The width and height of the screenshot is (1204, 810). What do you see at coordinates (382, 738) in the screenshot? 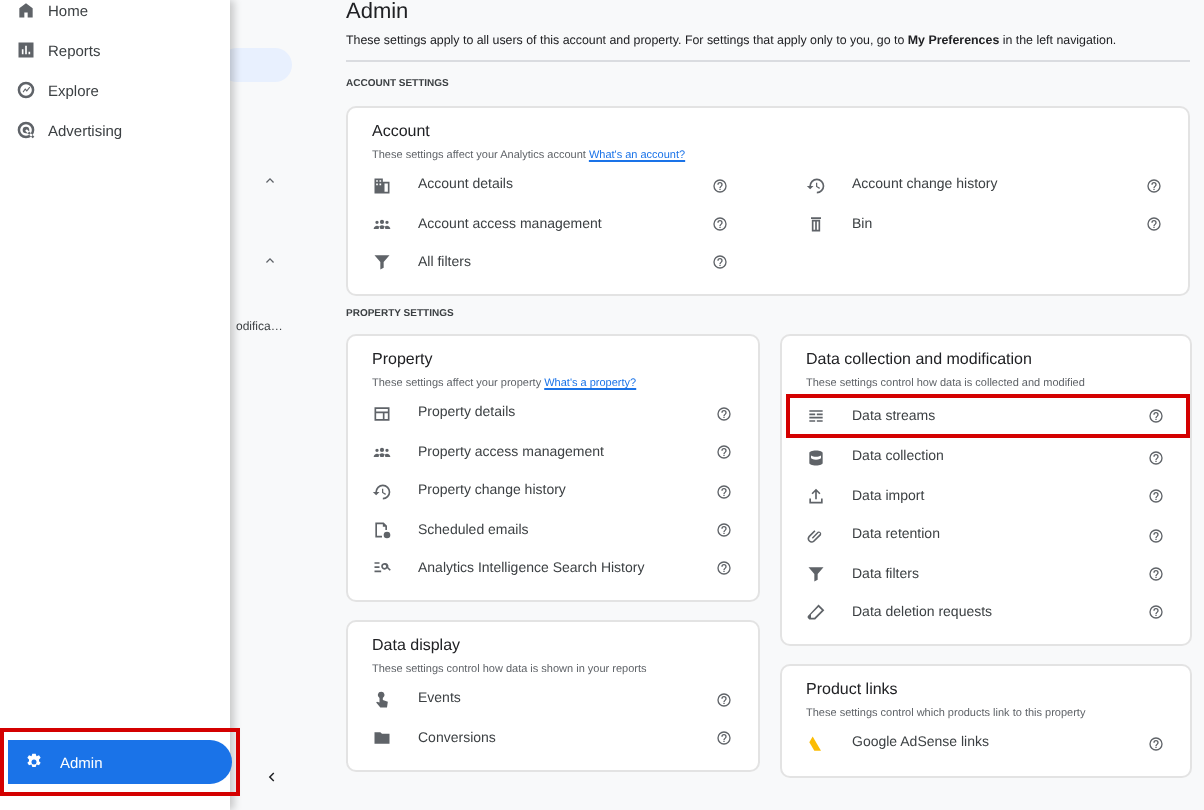
I see `folder-icon` at bounding box center [382, 738].